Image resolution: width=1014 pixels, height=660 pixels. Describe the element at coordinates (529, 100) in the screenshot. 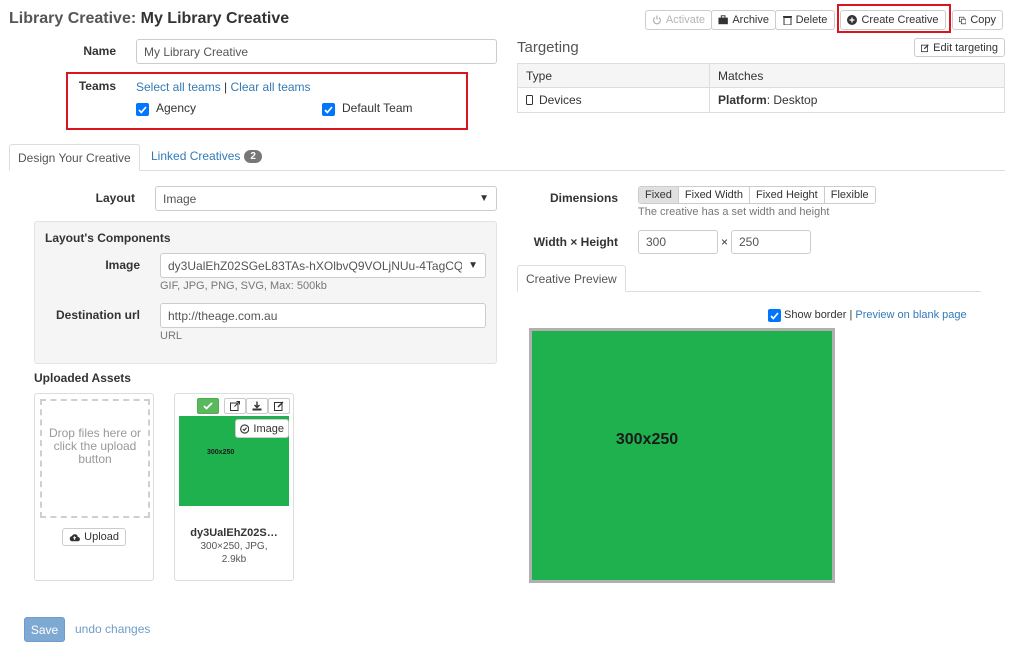

I see `mobile-device-icon` at that location.